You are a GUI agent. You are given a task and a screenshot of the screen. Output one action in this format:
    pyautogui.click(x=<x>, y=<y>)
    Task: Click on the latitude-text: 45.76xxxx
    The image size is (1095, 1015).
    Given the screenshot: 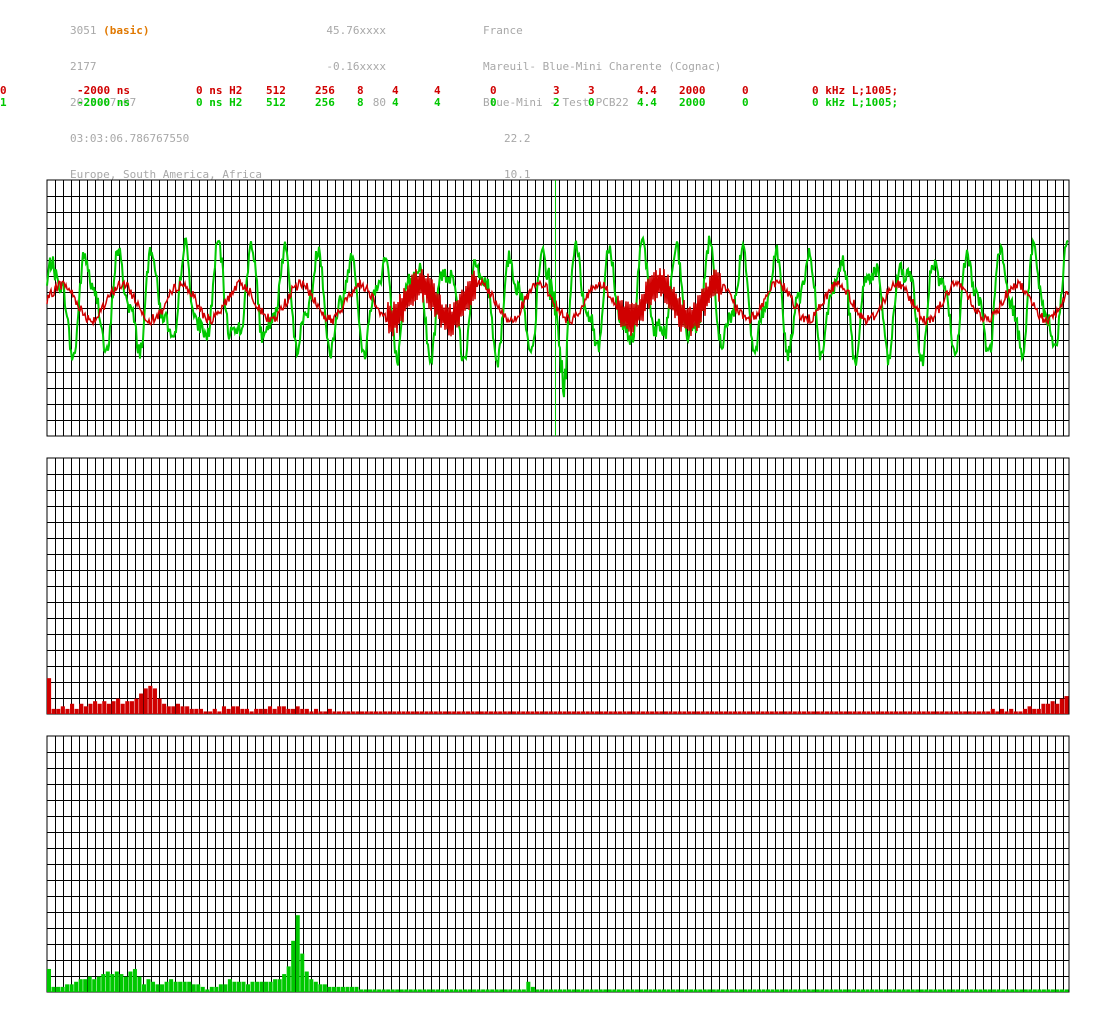 What is the action you would take?
    pyautogui.click(x=356, y=30)
    